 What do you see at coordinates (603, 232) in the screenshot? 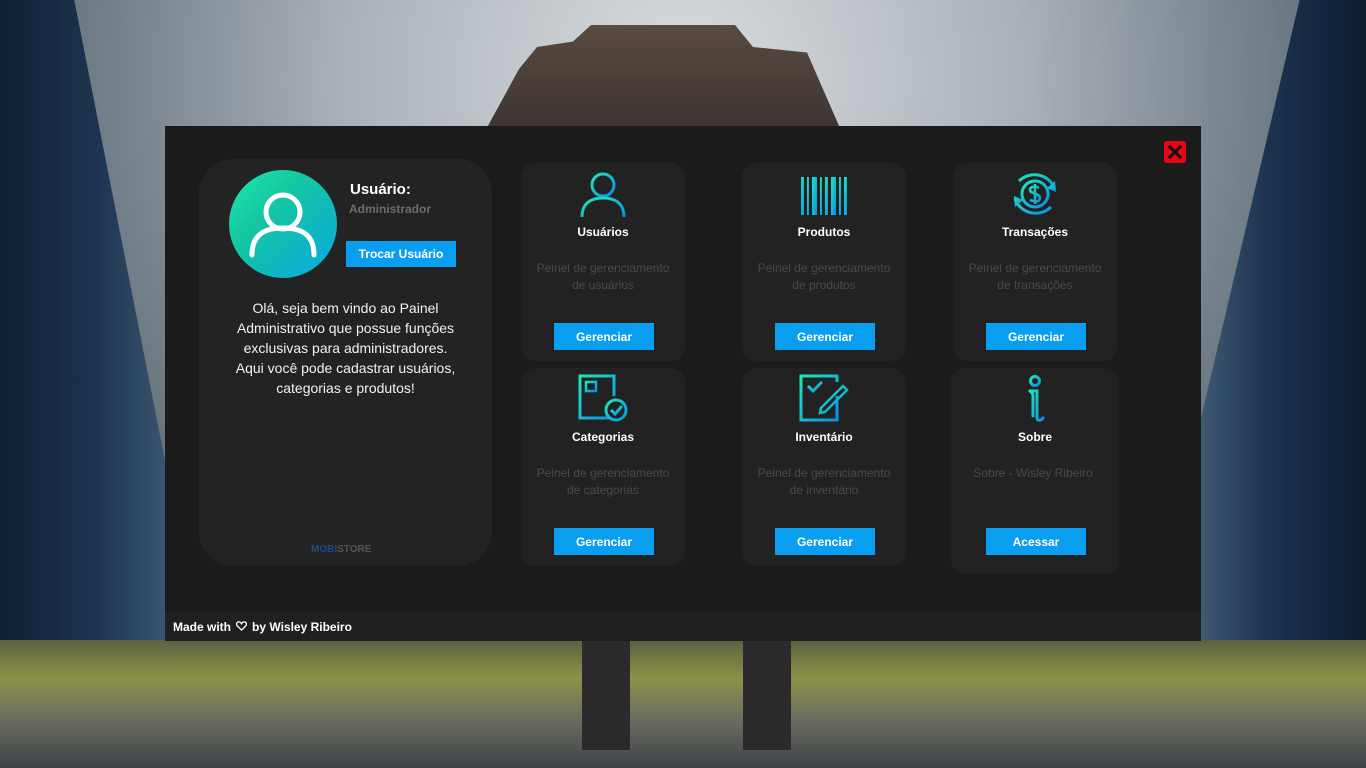
I see `card-title: Usuários` at bounding box center [603, 232].